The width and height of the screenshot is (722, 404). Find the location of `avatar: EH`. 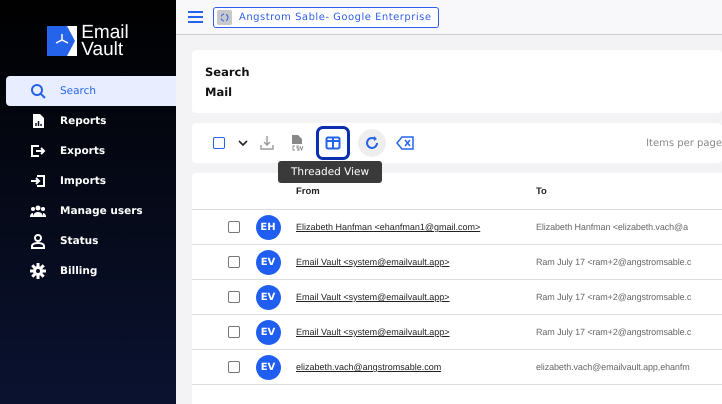

avatar: EH is located at coordinates (268, 227).